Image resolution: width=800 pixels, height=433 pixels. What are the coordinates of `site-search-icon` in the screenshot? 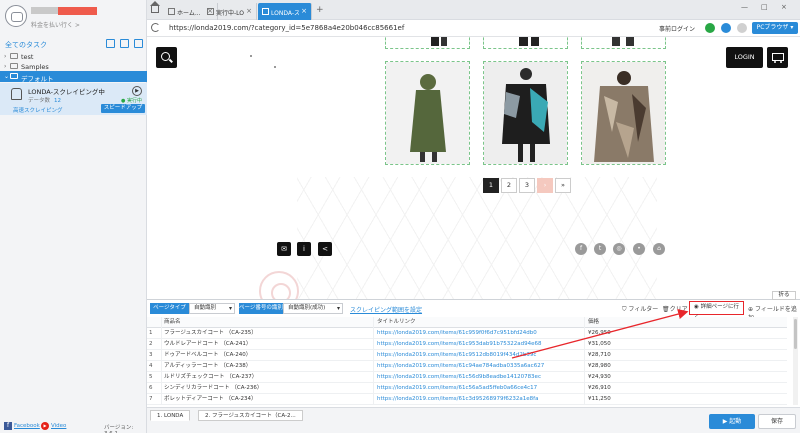 It's located at (166, 57).